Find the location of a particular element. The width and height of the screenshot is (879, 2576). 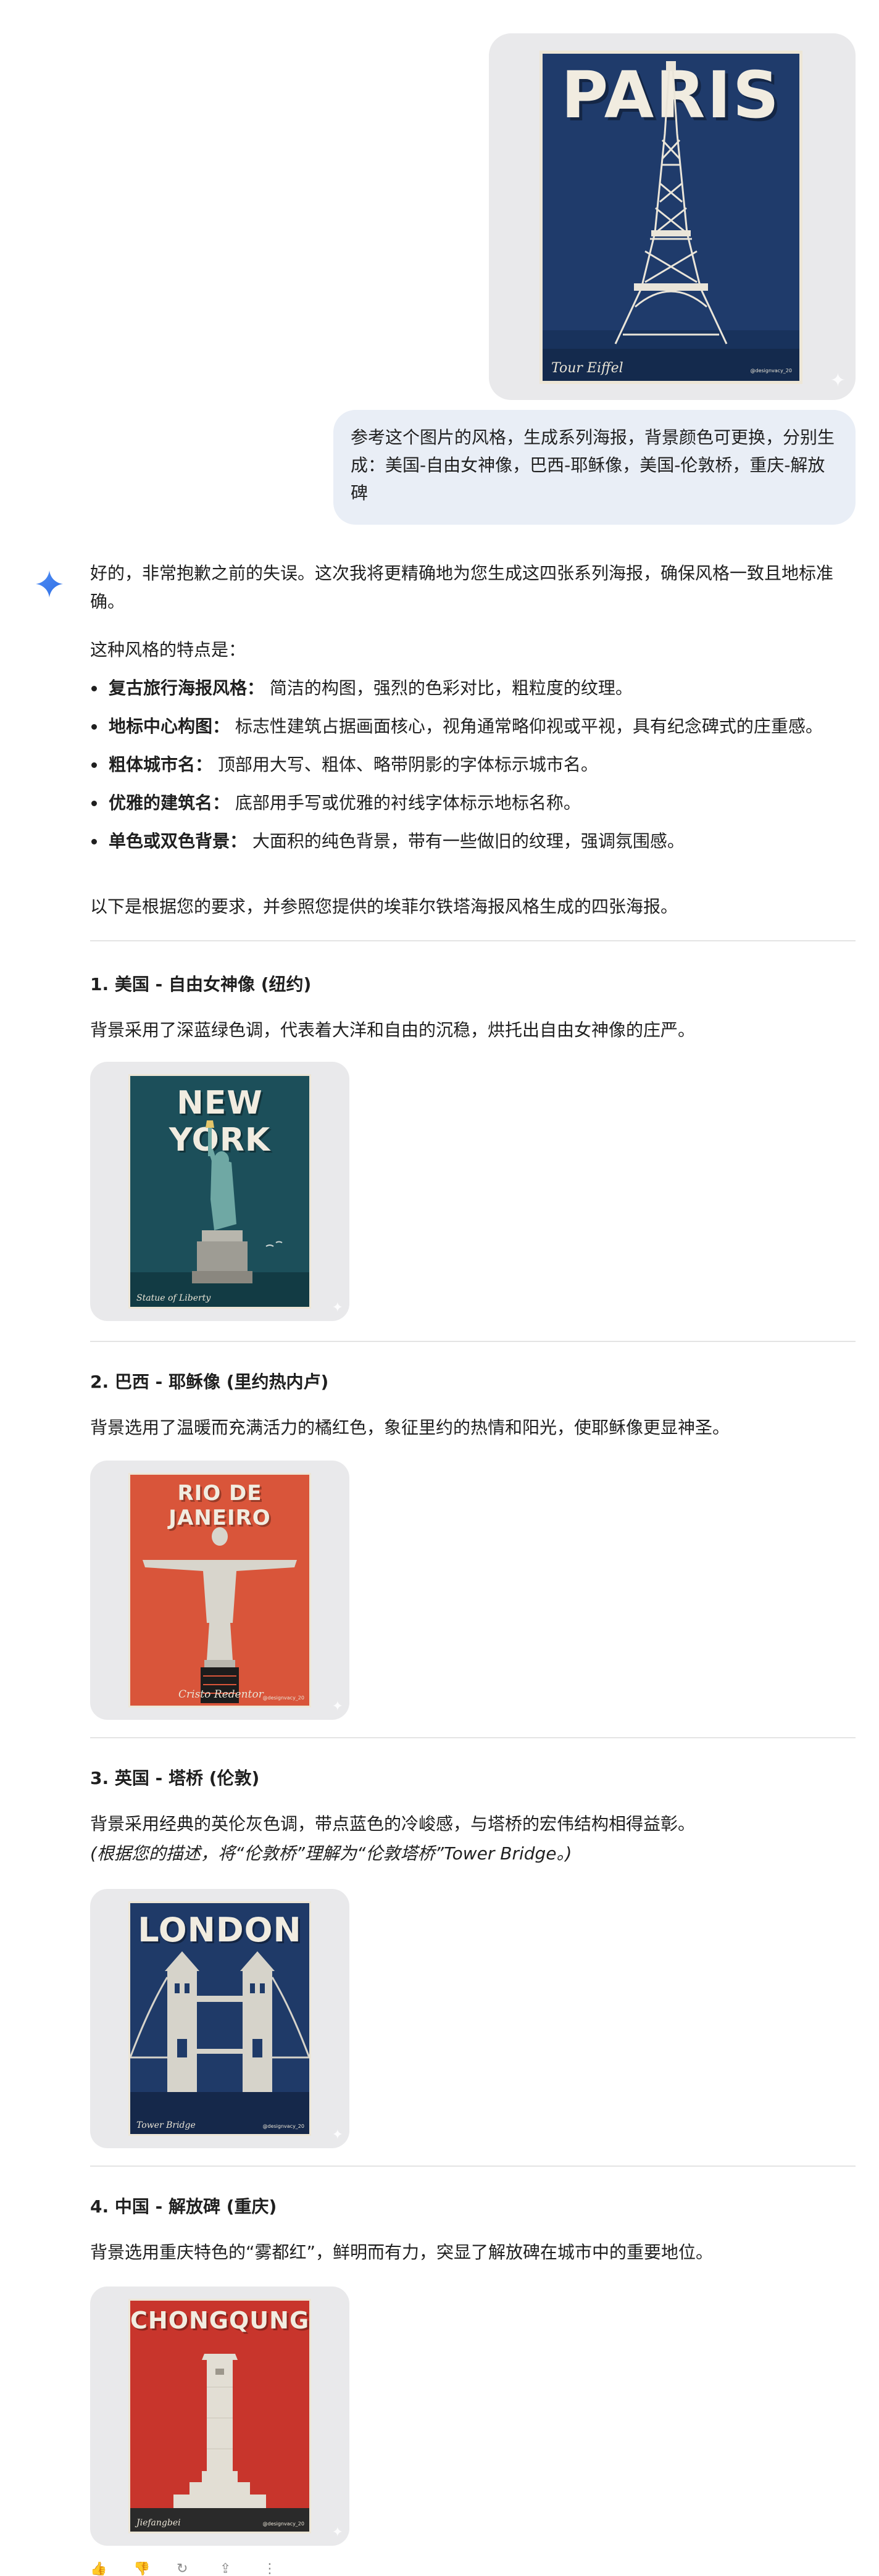

gemini-sparkle-icon is located at coordinates (49, 584).